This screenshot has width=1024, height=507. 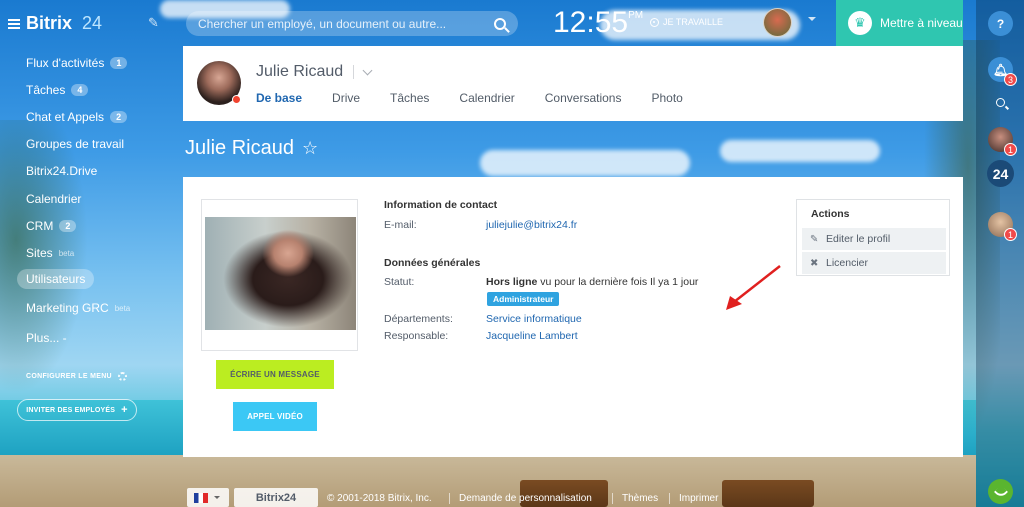 I want to click on footer-request-link: Demande de personnalisation, so click(x=525, y=498).